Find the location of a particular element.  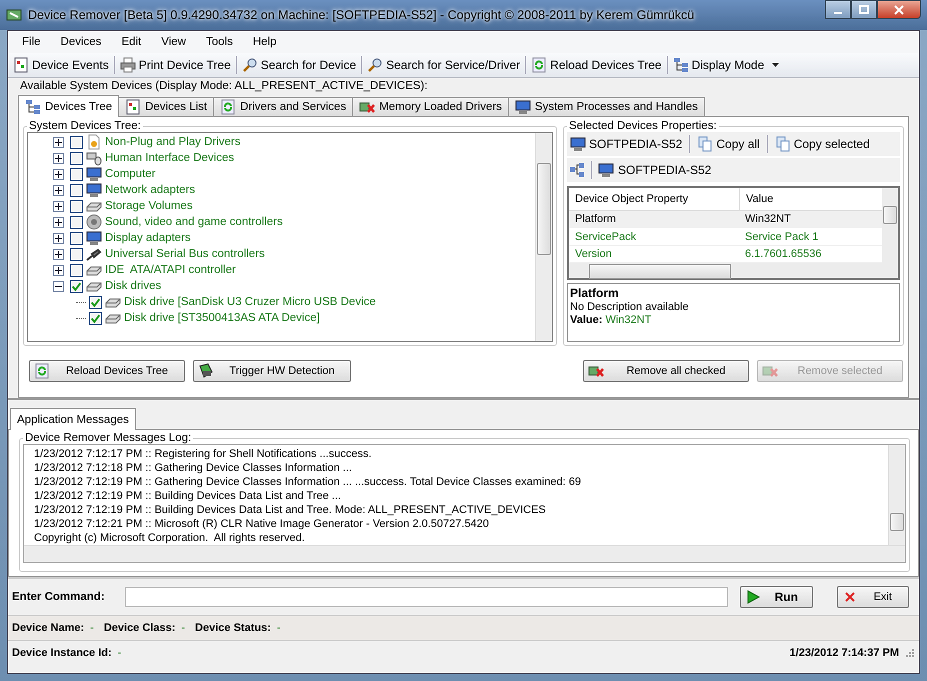

status-label: Device Class: is located at coordinates (140, 628).